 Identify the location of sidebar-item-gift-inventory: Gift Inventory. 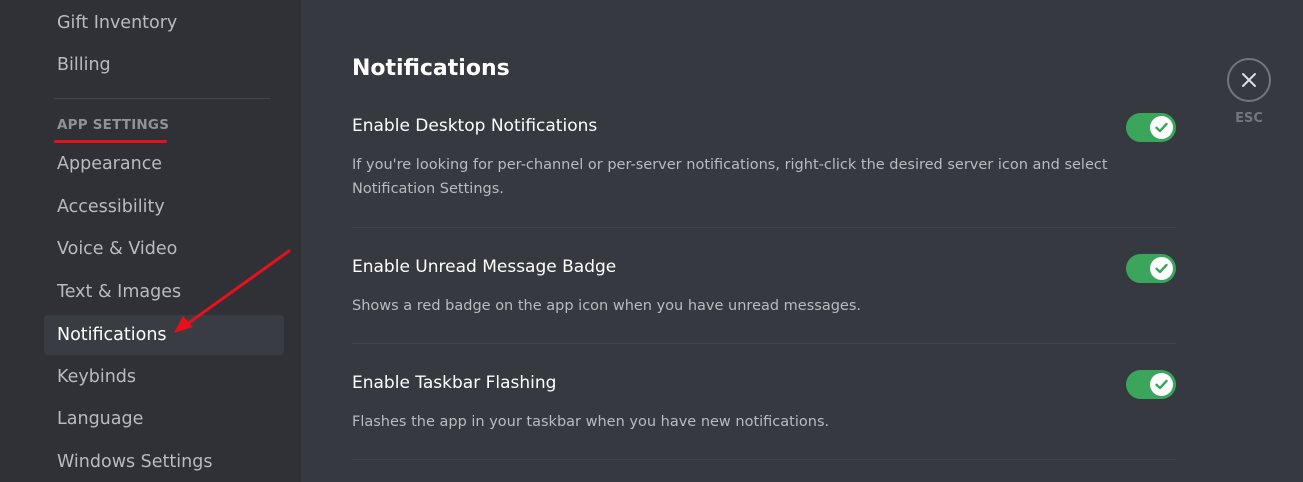
(164, 23).